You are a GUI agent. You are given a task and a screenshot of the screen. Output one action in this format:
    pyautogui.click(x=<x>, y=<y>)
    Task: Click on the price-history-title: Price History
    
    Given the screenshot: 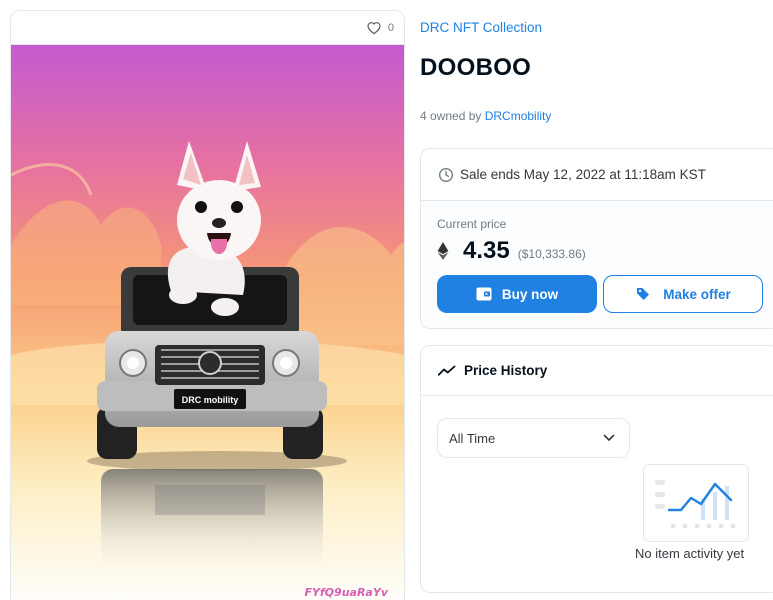 What is the action you would take?
    pyautogui.click(x=506, y=370)
    